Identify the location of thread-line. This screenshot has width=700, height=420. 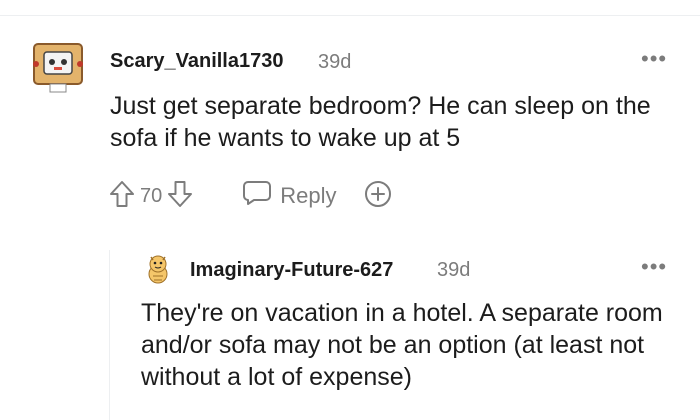
(109, 335).